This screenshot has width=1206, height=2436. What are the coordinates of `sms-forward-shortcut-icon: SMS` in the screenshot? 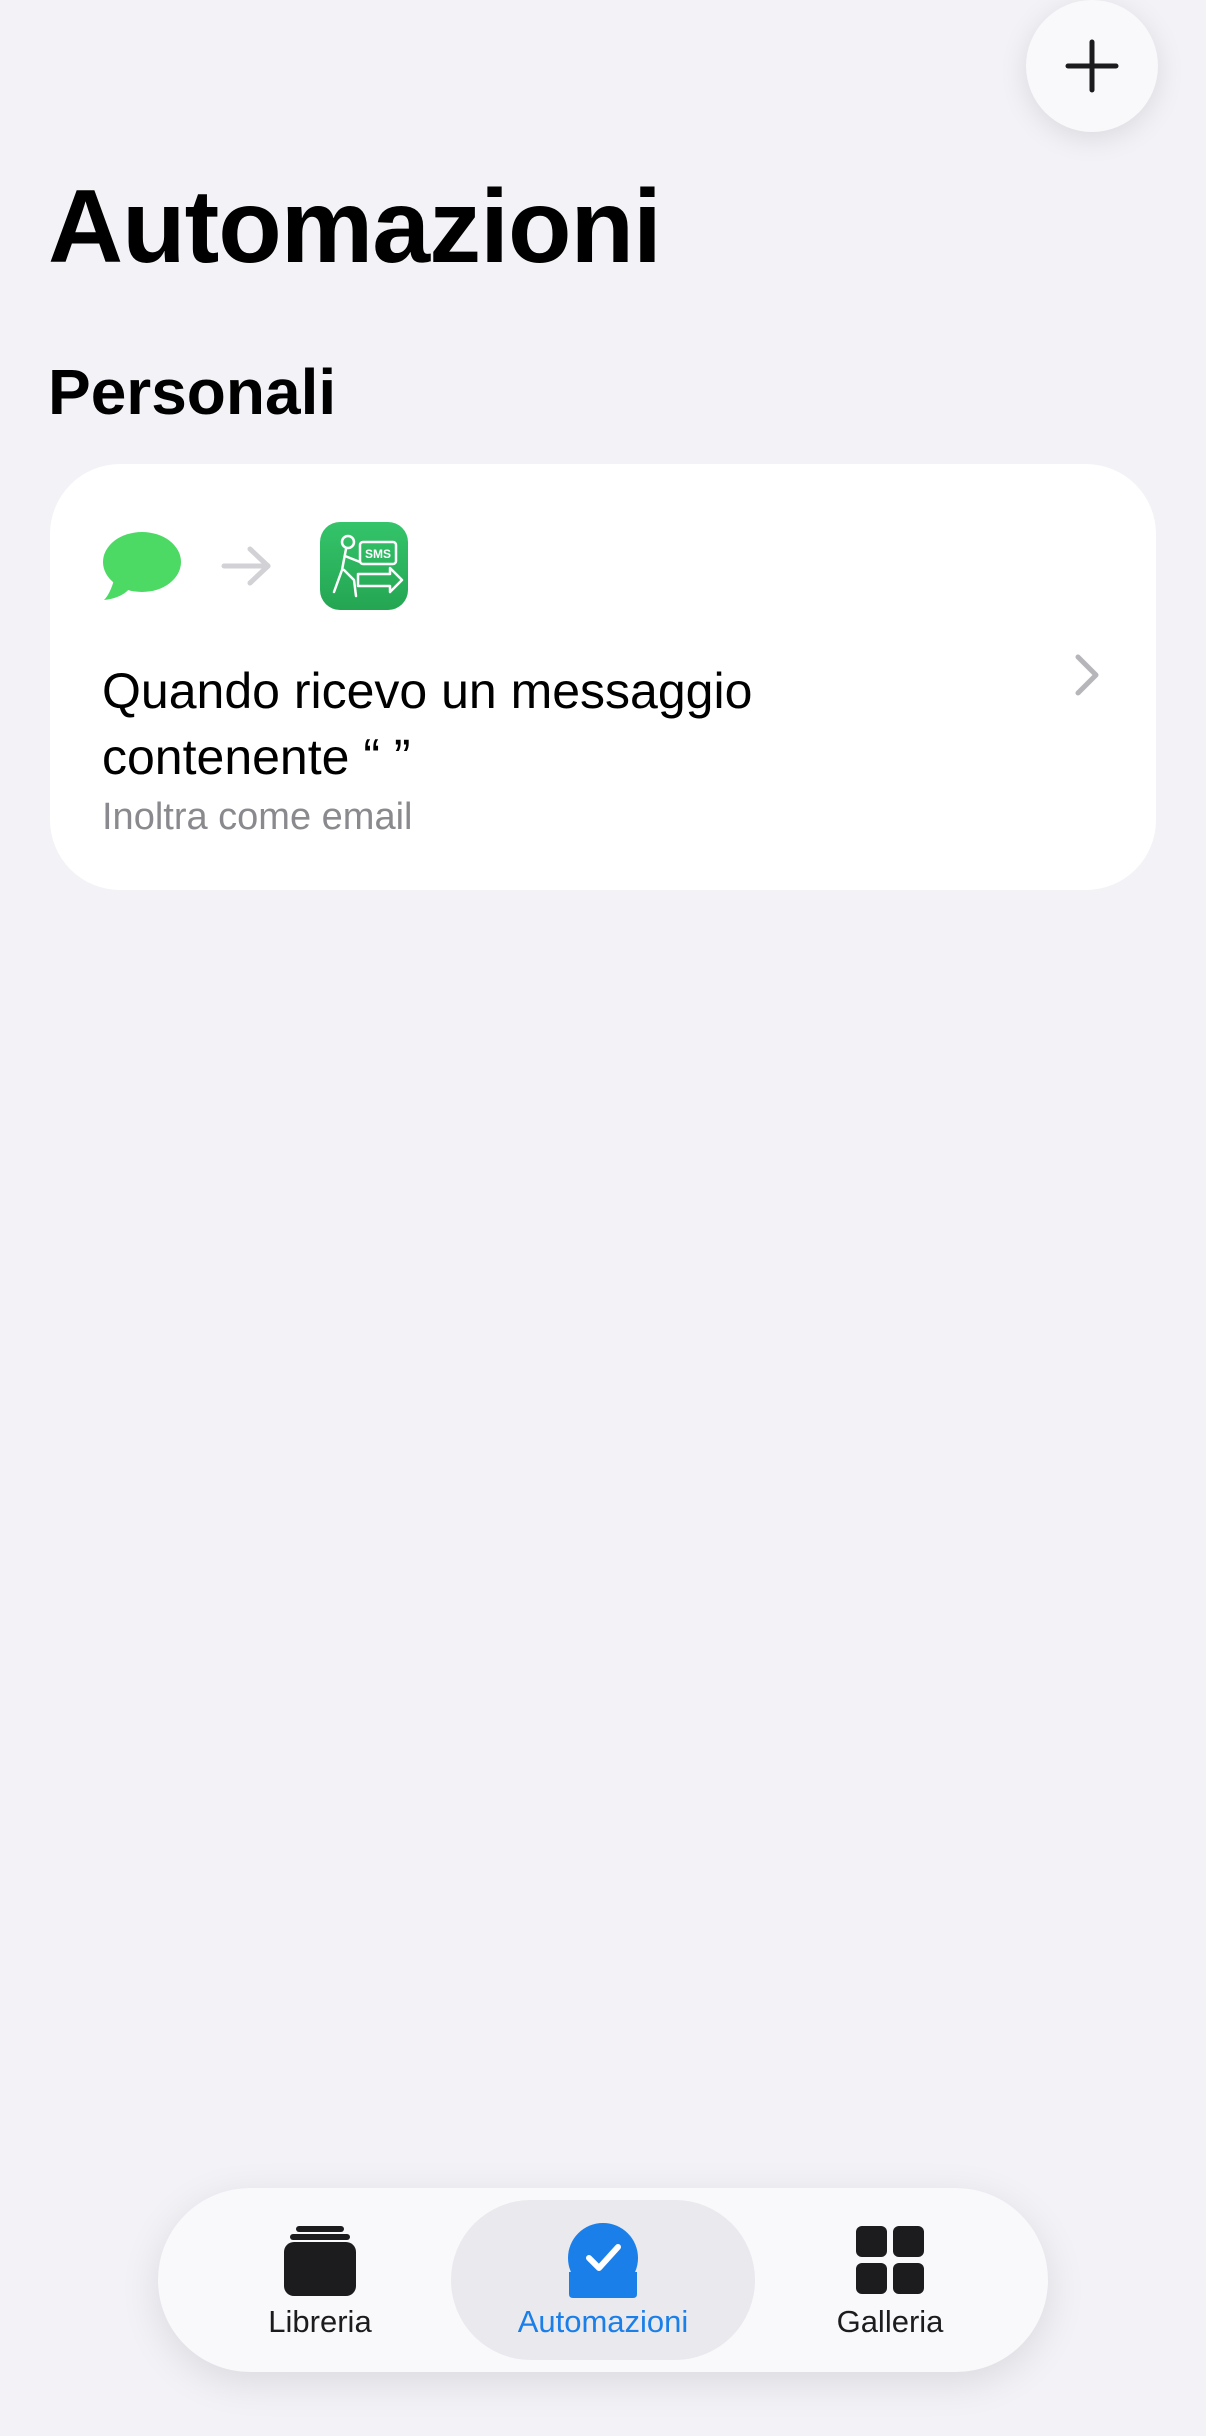 It's located at (364, 566).